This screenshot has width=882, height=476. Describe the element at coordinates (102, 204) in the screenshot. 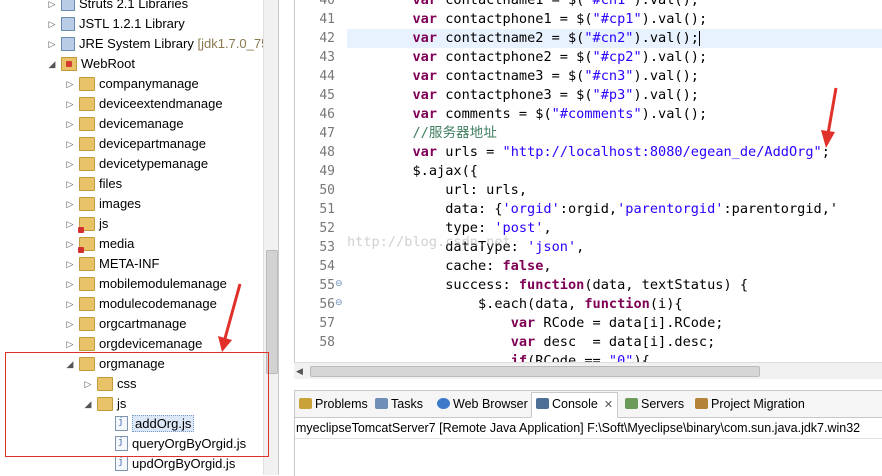

I see `tree-item: ▷ images` at that location.